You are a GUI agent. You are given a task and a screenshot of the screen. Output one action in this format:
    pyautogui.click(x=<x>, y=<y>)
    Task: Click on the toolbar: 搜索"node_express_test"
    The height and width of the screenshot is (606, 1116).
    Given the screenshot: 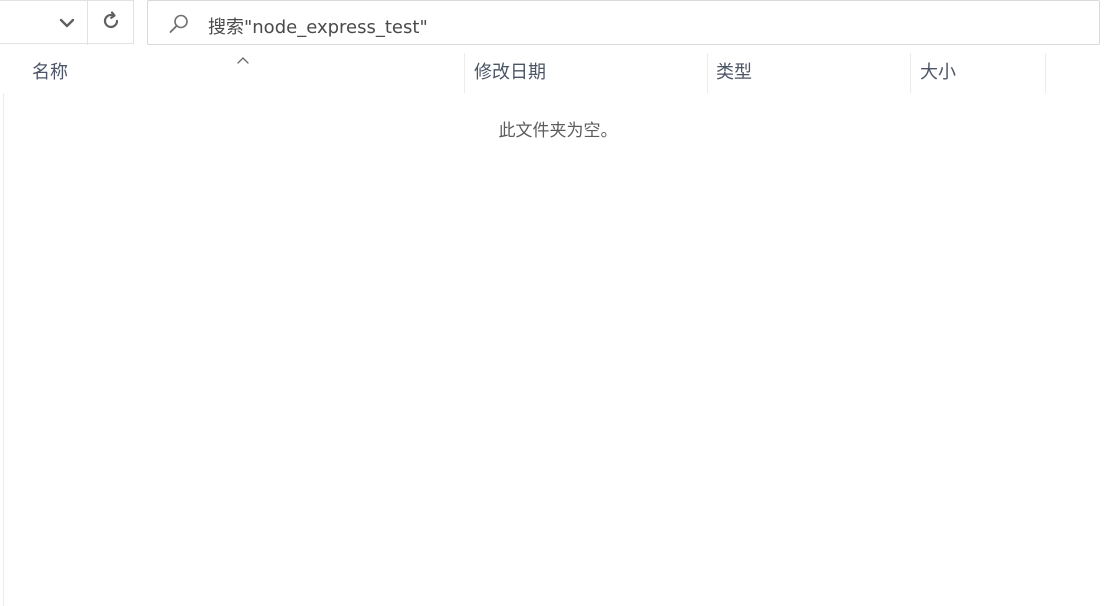 What is the action you would take?
    pyautogui.click(x=558, y=23)
    